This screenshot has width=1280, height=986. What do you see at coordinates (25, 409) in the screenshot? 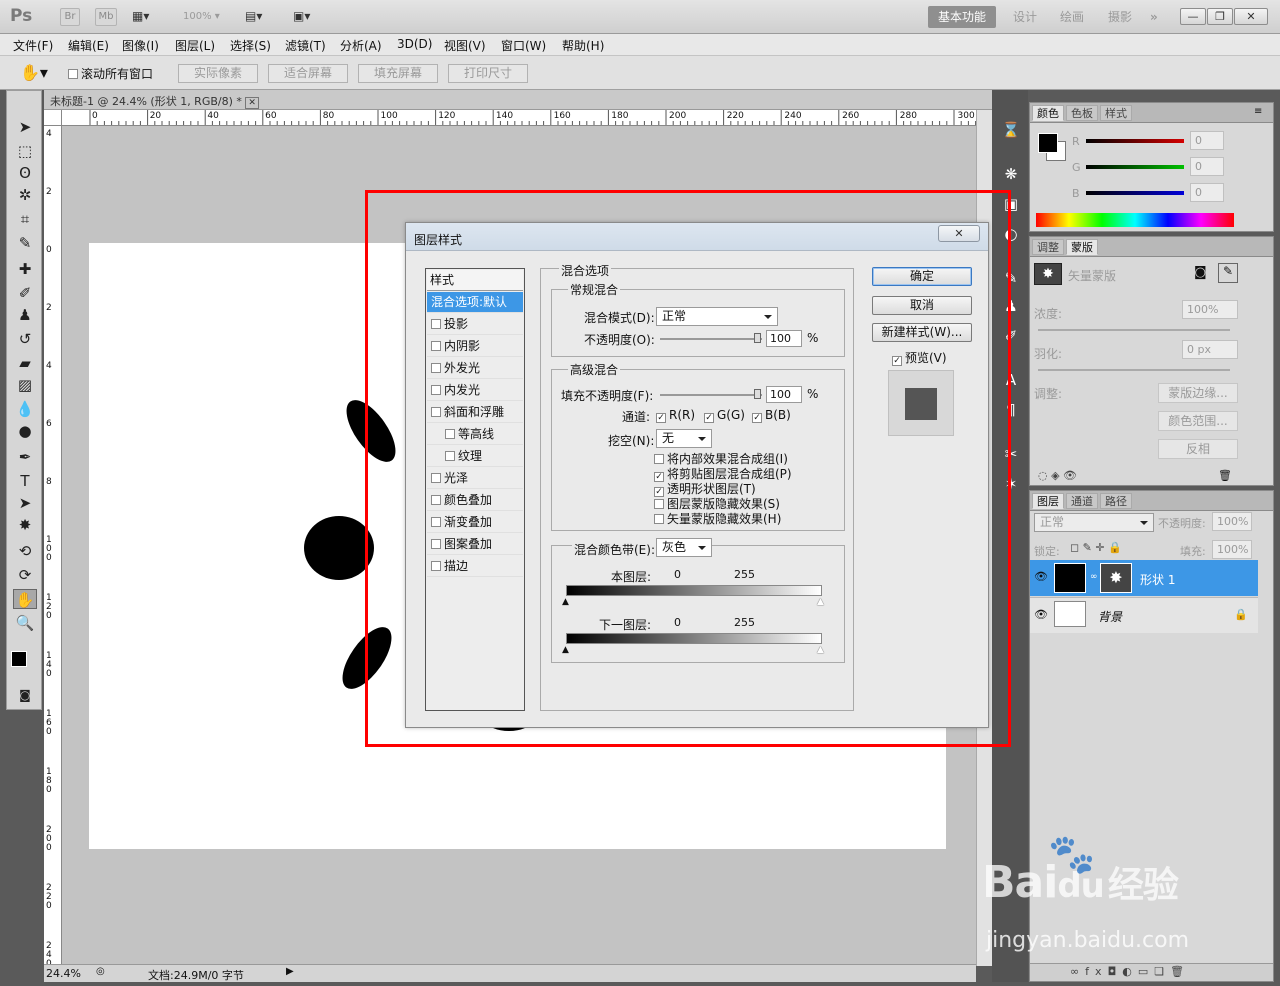
I see `blur-tool-icon: 💧` at bounding box center [25, 409].